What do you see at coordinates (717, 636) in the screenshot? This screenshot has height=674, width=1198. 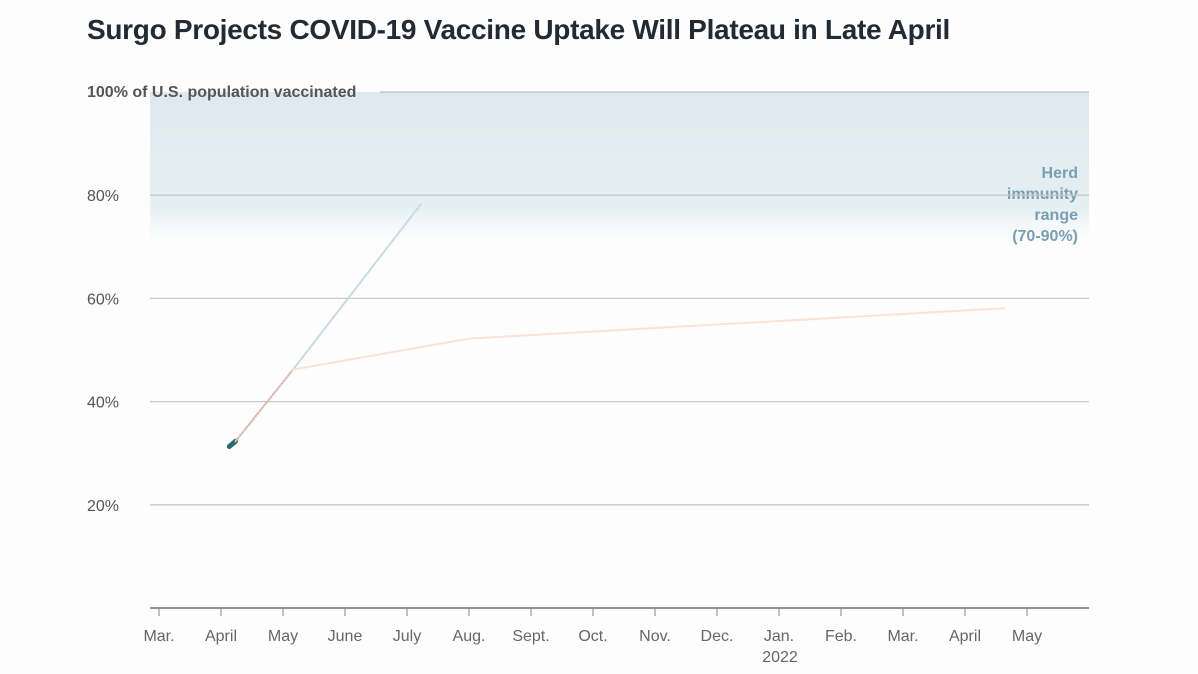 I see `x-tick-label: Dec.` at bounding box center [717, 636].